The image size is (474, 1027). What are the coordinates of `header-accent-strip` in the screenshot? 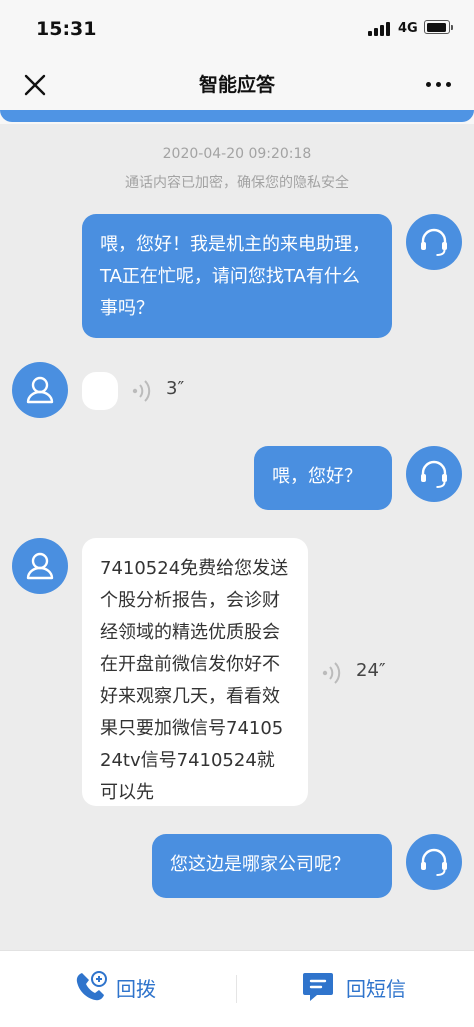 It's located at (237, 117).